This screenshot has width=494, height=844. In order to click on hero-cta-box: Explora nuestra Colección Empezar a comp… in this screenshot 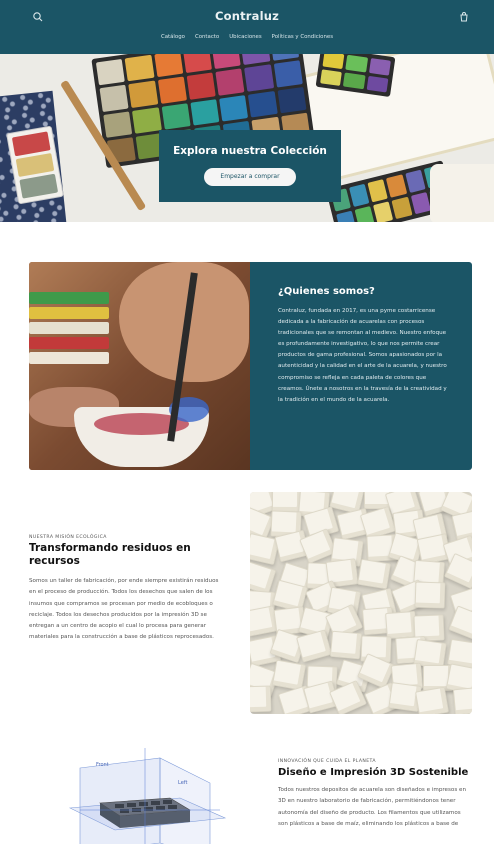, I will do `click(250, 166)`.